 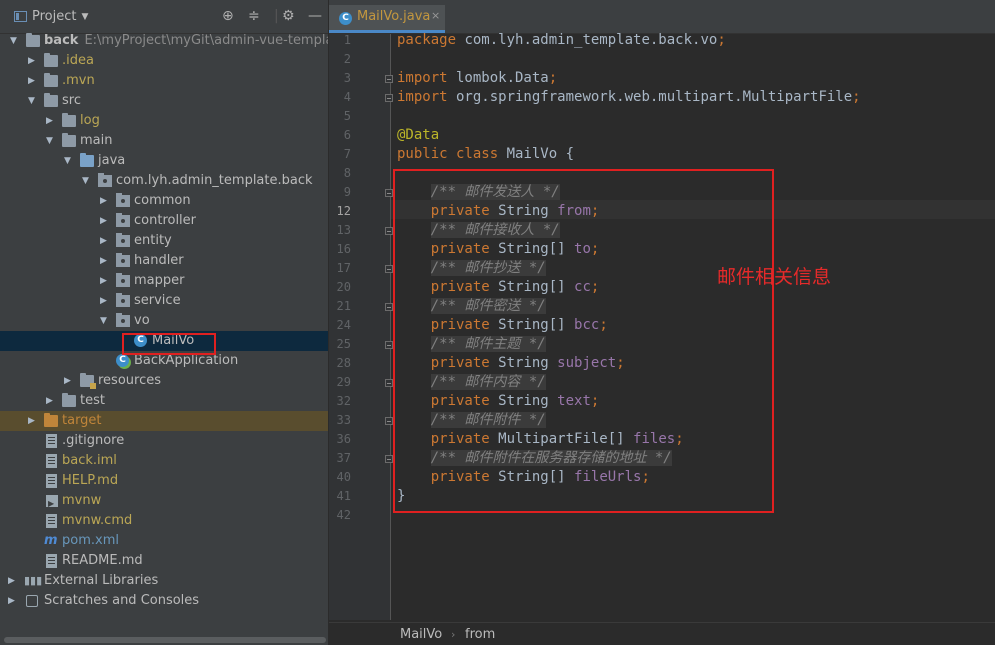 I want to click on tree-item-mvnw-cmd: mvnw.cmd, so click(x=164, y=521).